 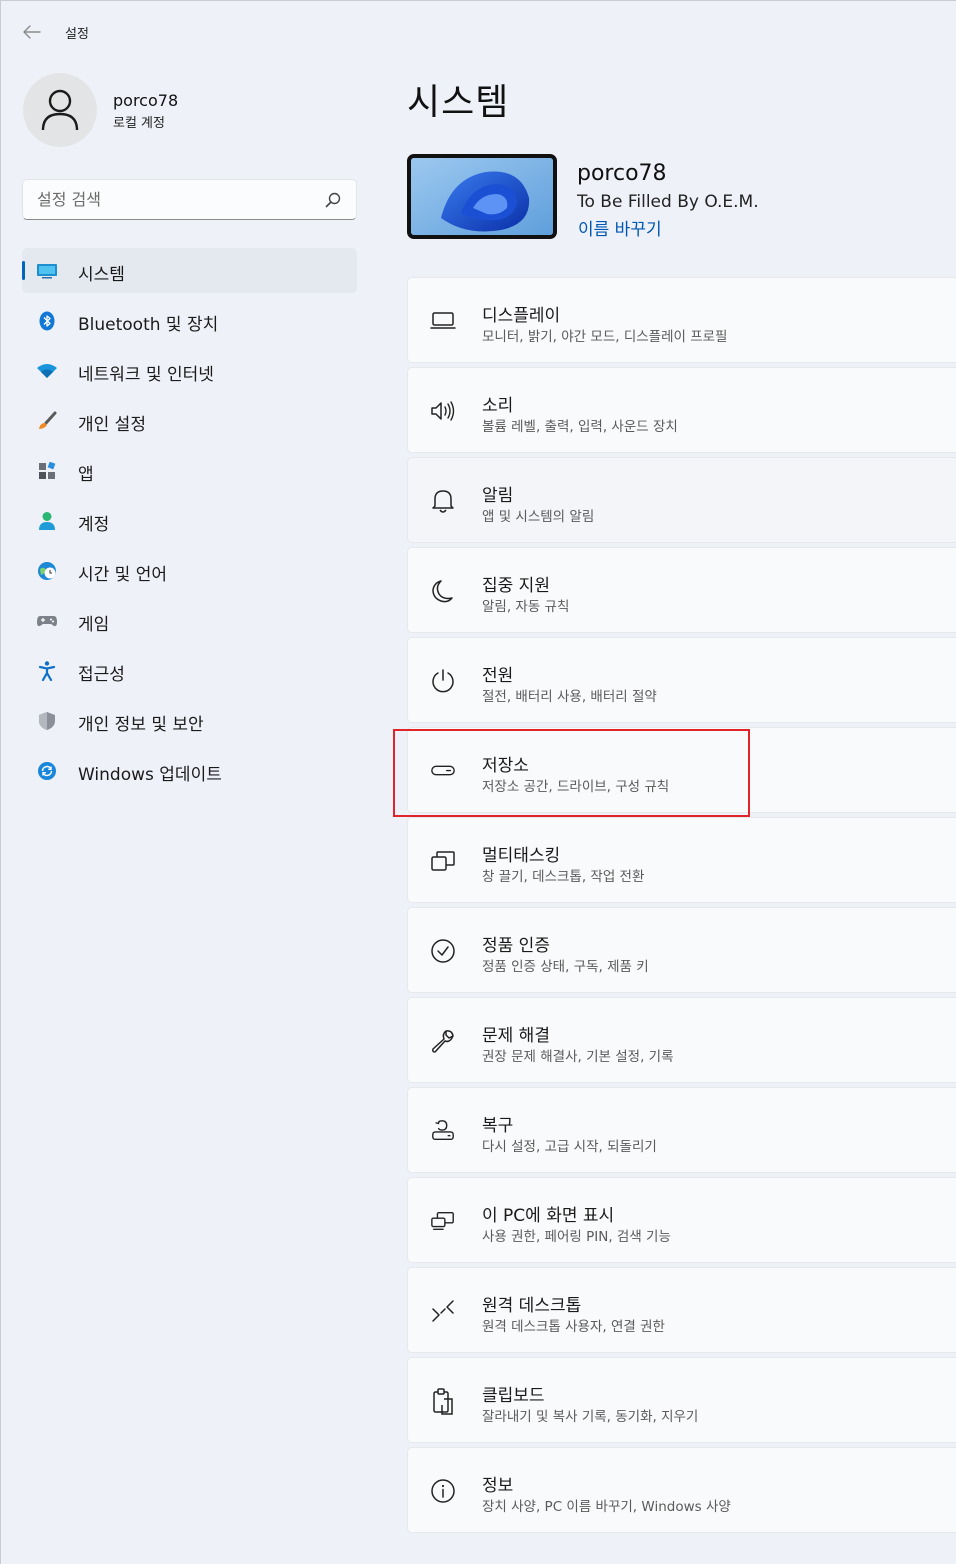 I want to click on card-subtitle: 앱 및 시스템의 알림, so click(x=538, y=517).